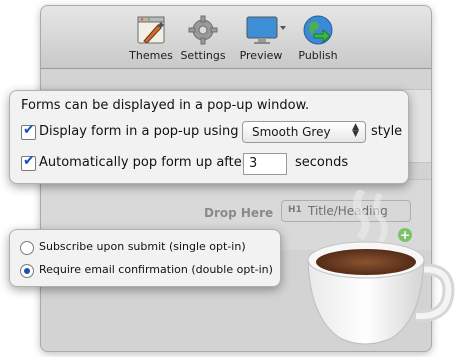  I want to click on toolbar: Themes Settings Preview Publish, so click(236, 37).